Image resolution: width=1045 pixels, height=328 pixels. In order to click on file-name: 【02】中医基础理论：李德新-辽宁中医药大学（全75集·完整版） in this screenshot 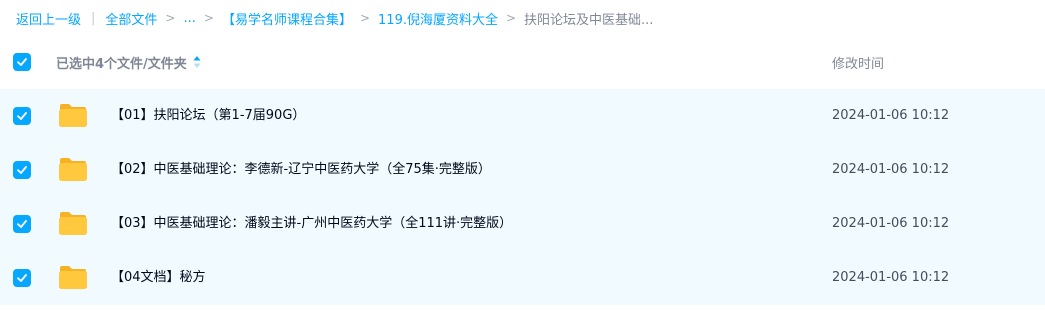, I will do `click(301, 170)`.